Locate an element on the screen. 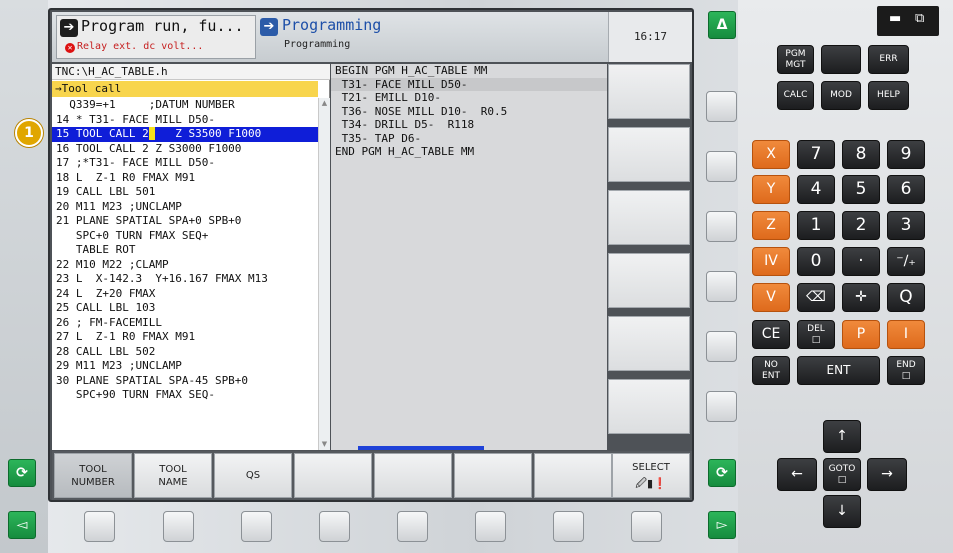  minimize-icon: ▬ is located at coordinates (895, 18).